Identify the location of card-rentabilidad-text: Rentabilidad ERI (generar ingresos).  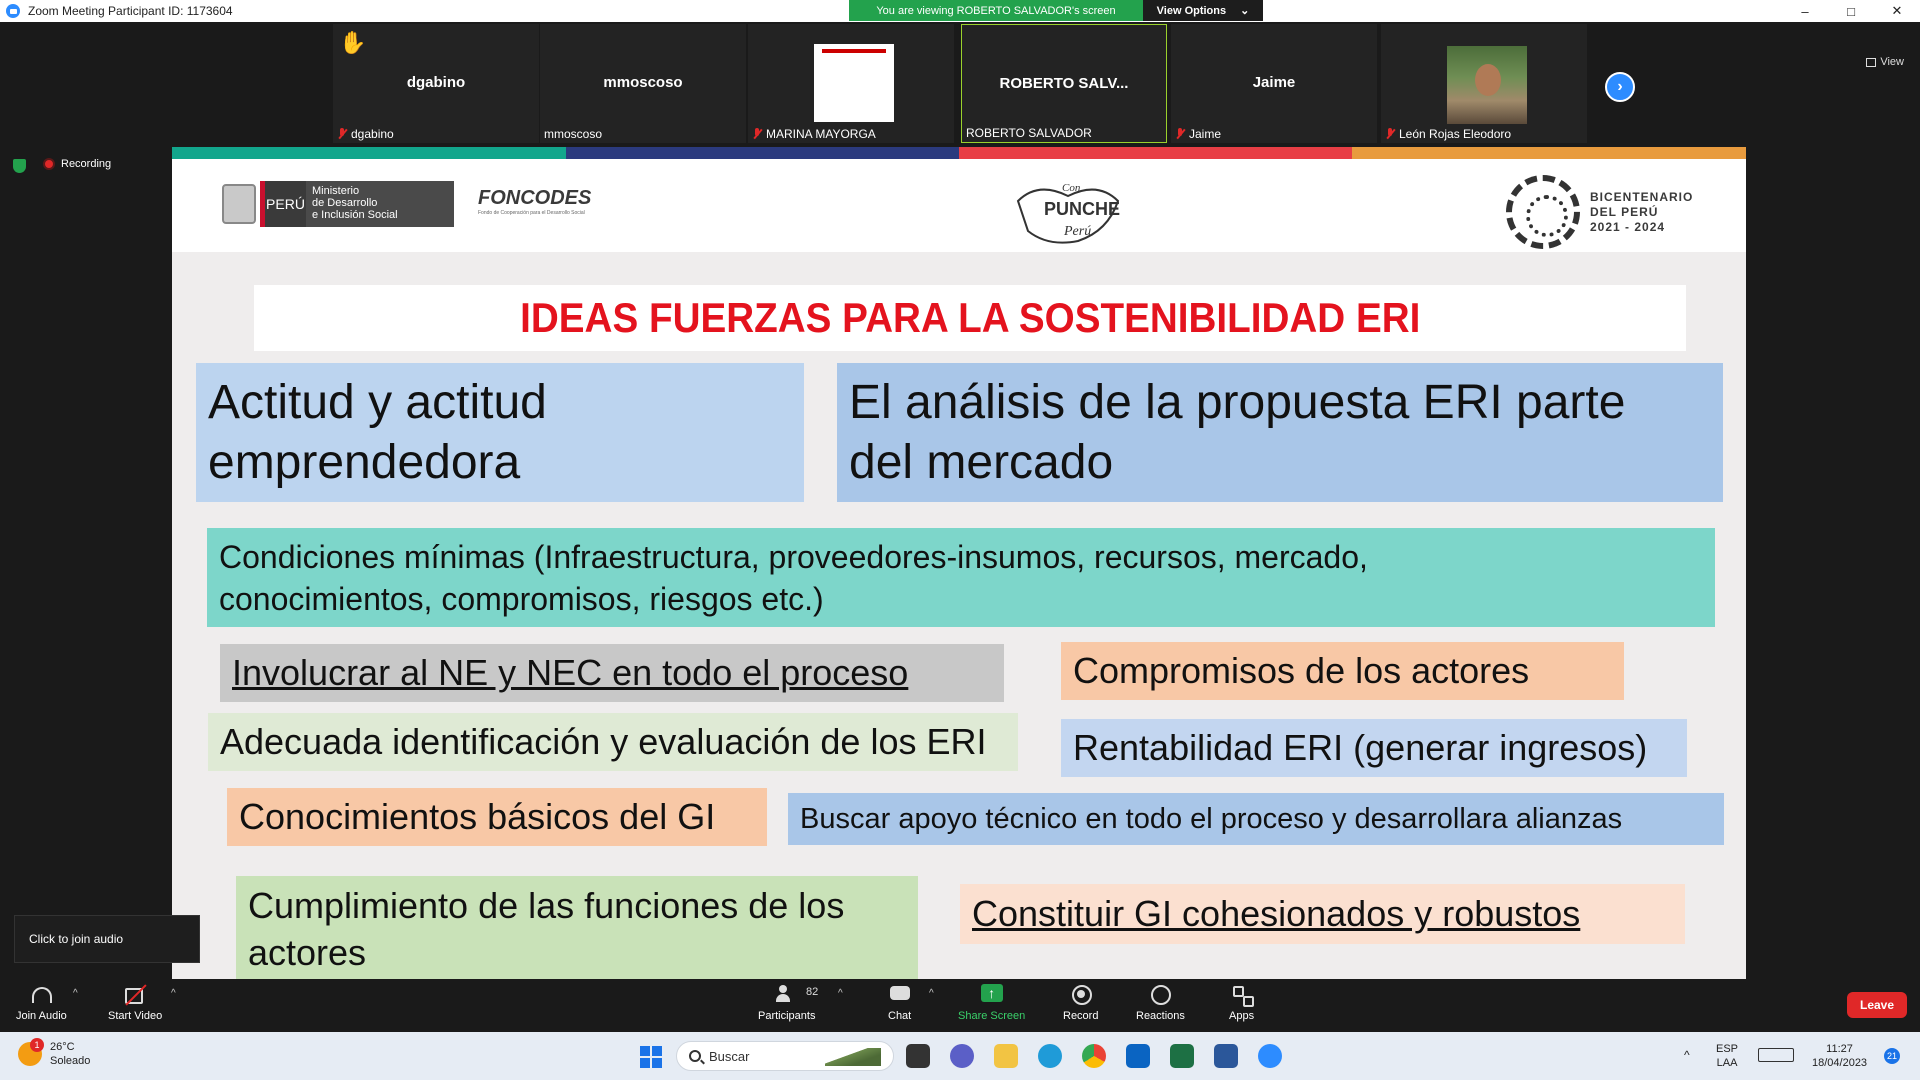
(1360, 747).